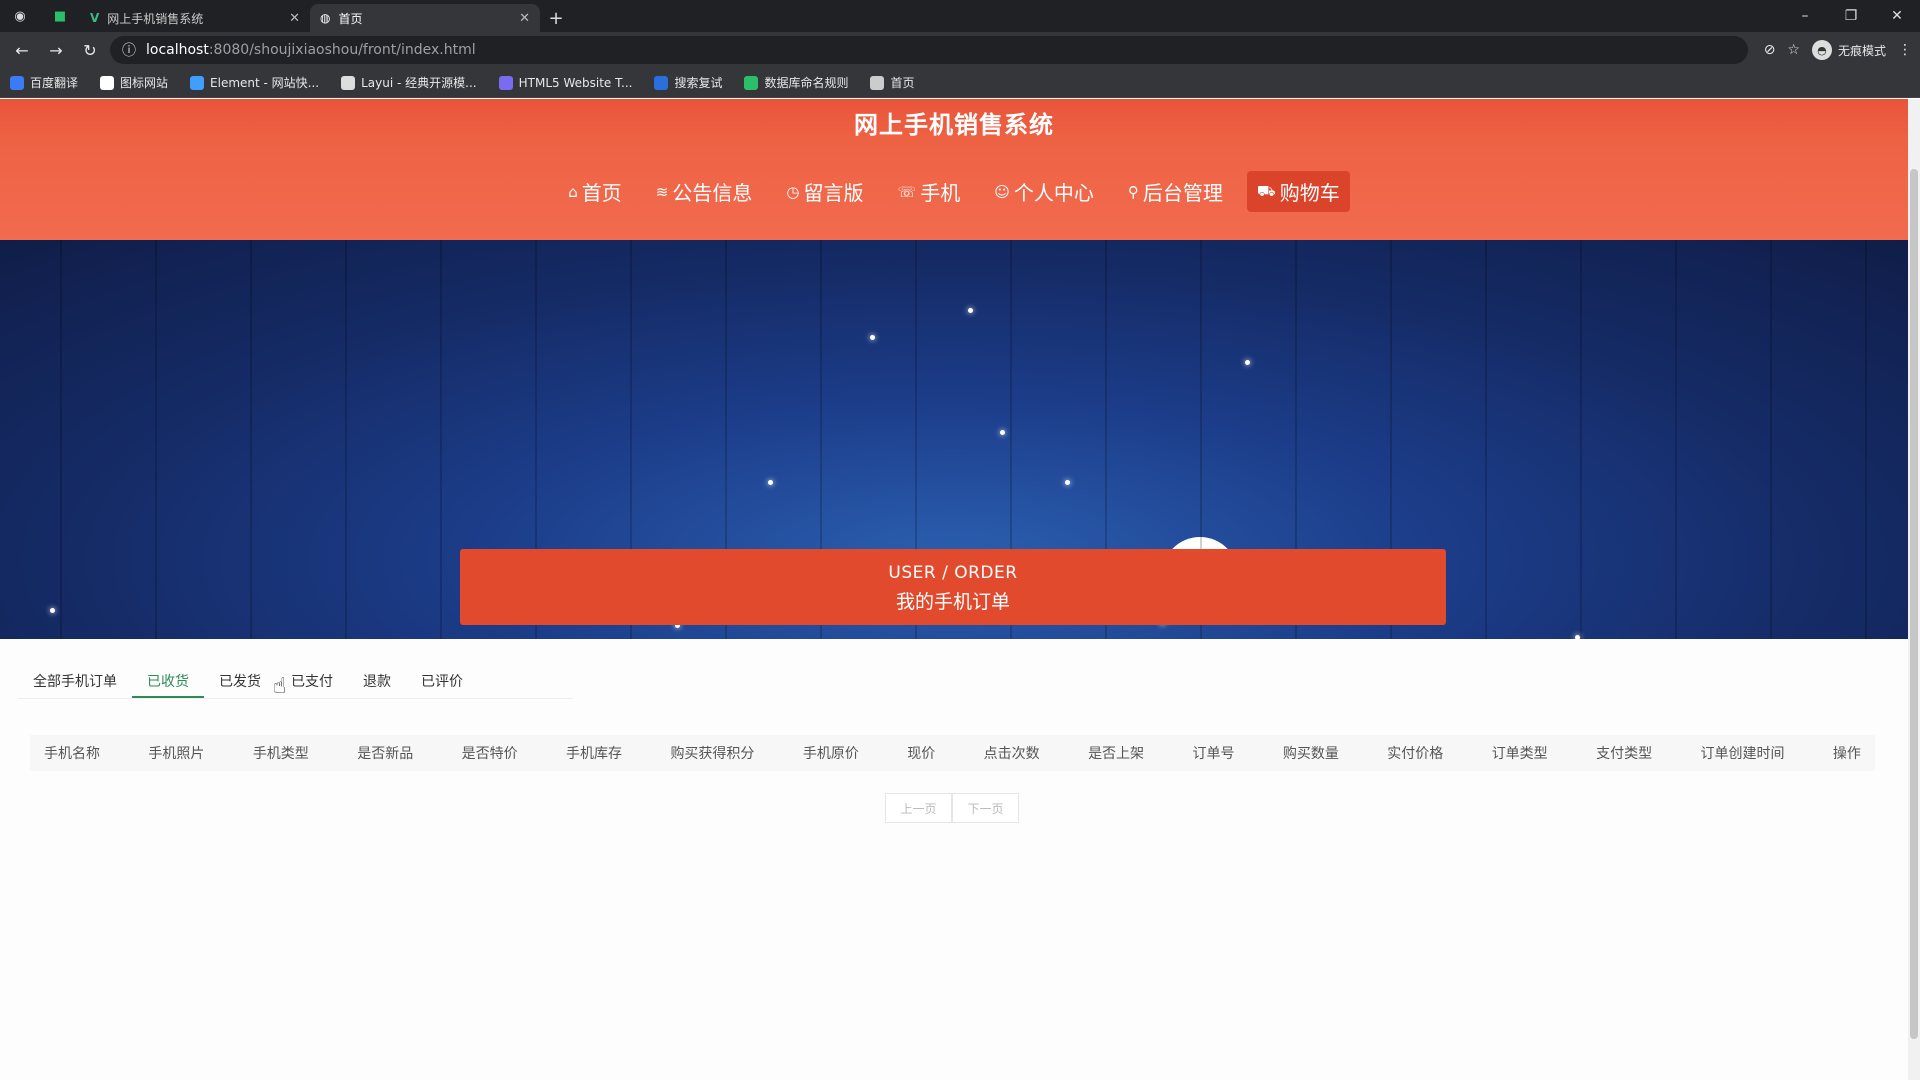  Describe the element at coordinates (56, 50) in the screenshot. I see `forward-icon: →` at that location.